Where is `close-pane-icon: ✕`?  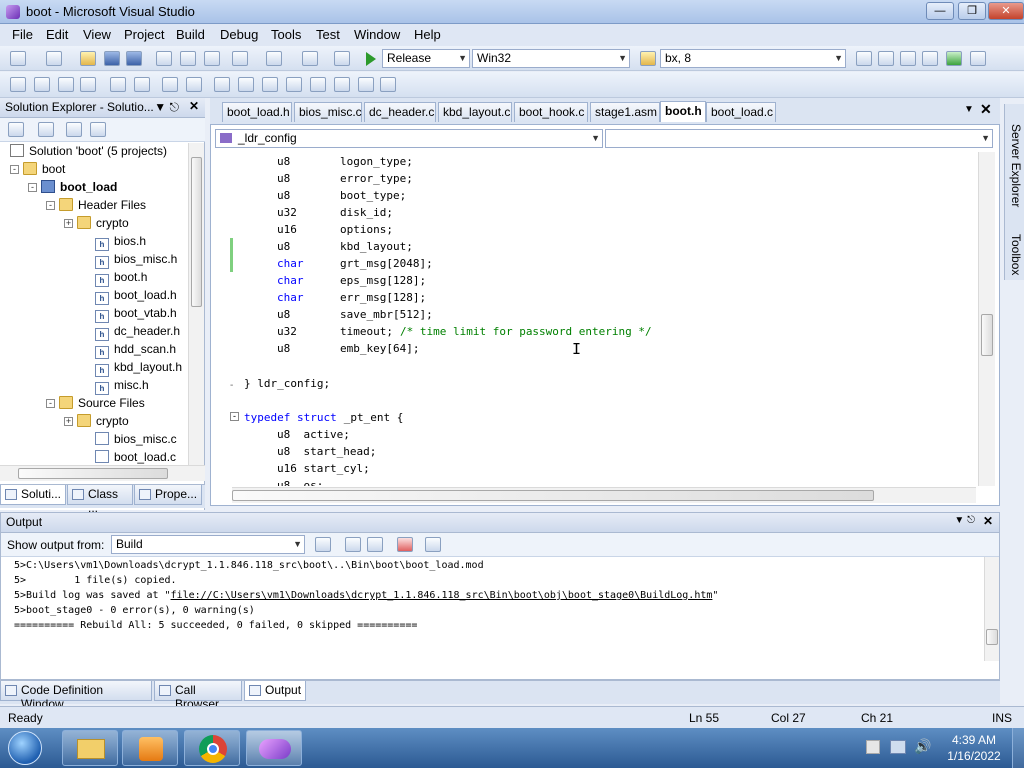
close-pane-icon: ✕ is located at coordinates (988, 521).